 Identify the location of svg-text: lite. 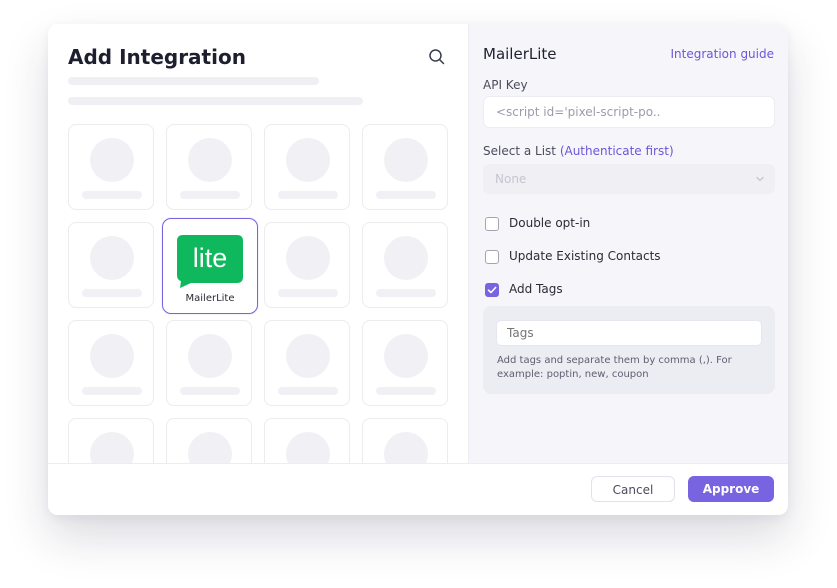
(210, 258).